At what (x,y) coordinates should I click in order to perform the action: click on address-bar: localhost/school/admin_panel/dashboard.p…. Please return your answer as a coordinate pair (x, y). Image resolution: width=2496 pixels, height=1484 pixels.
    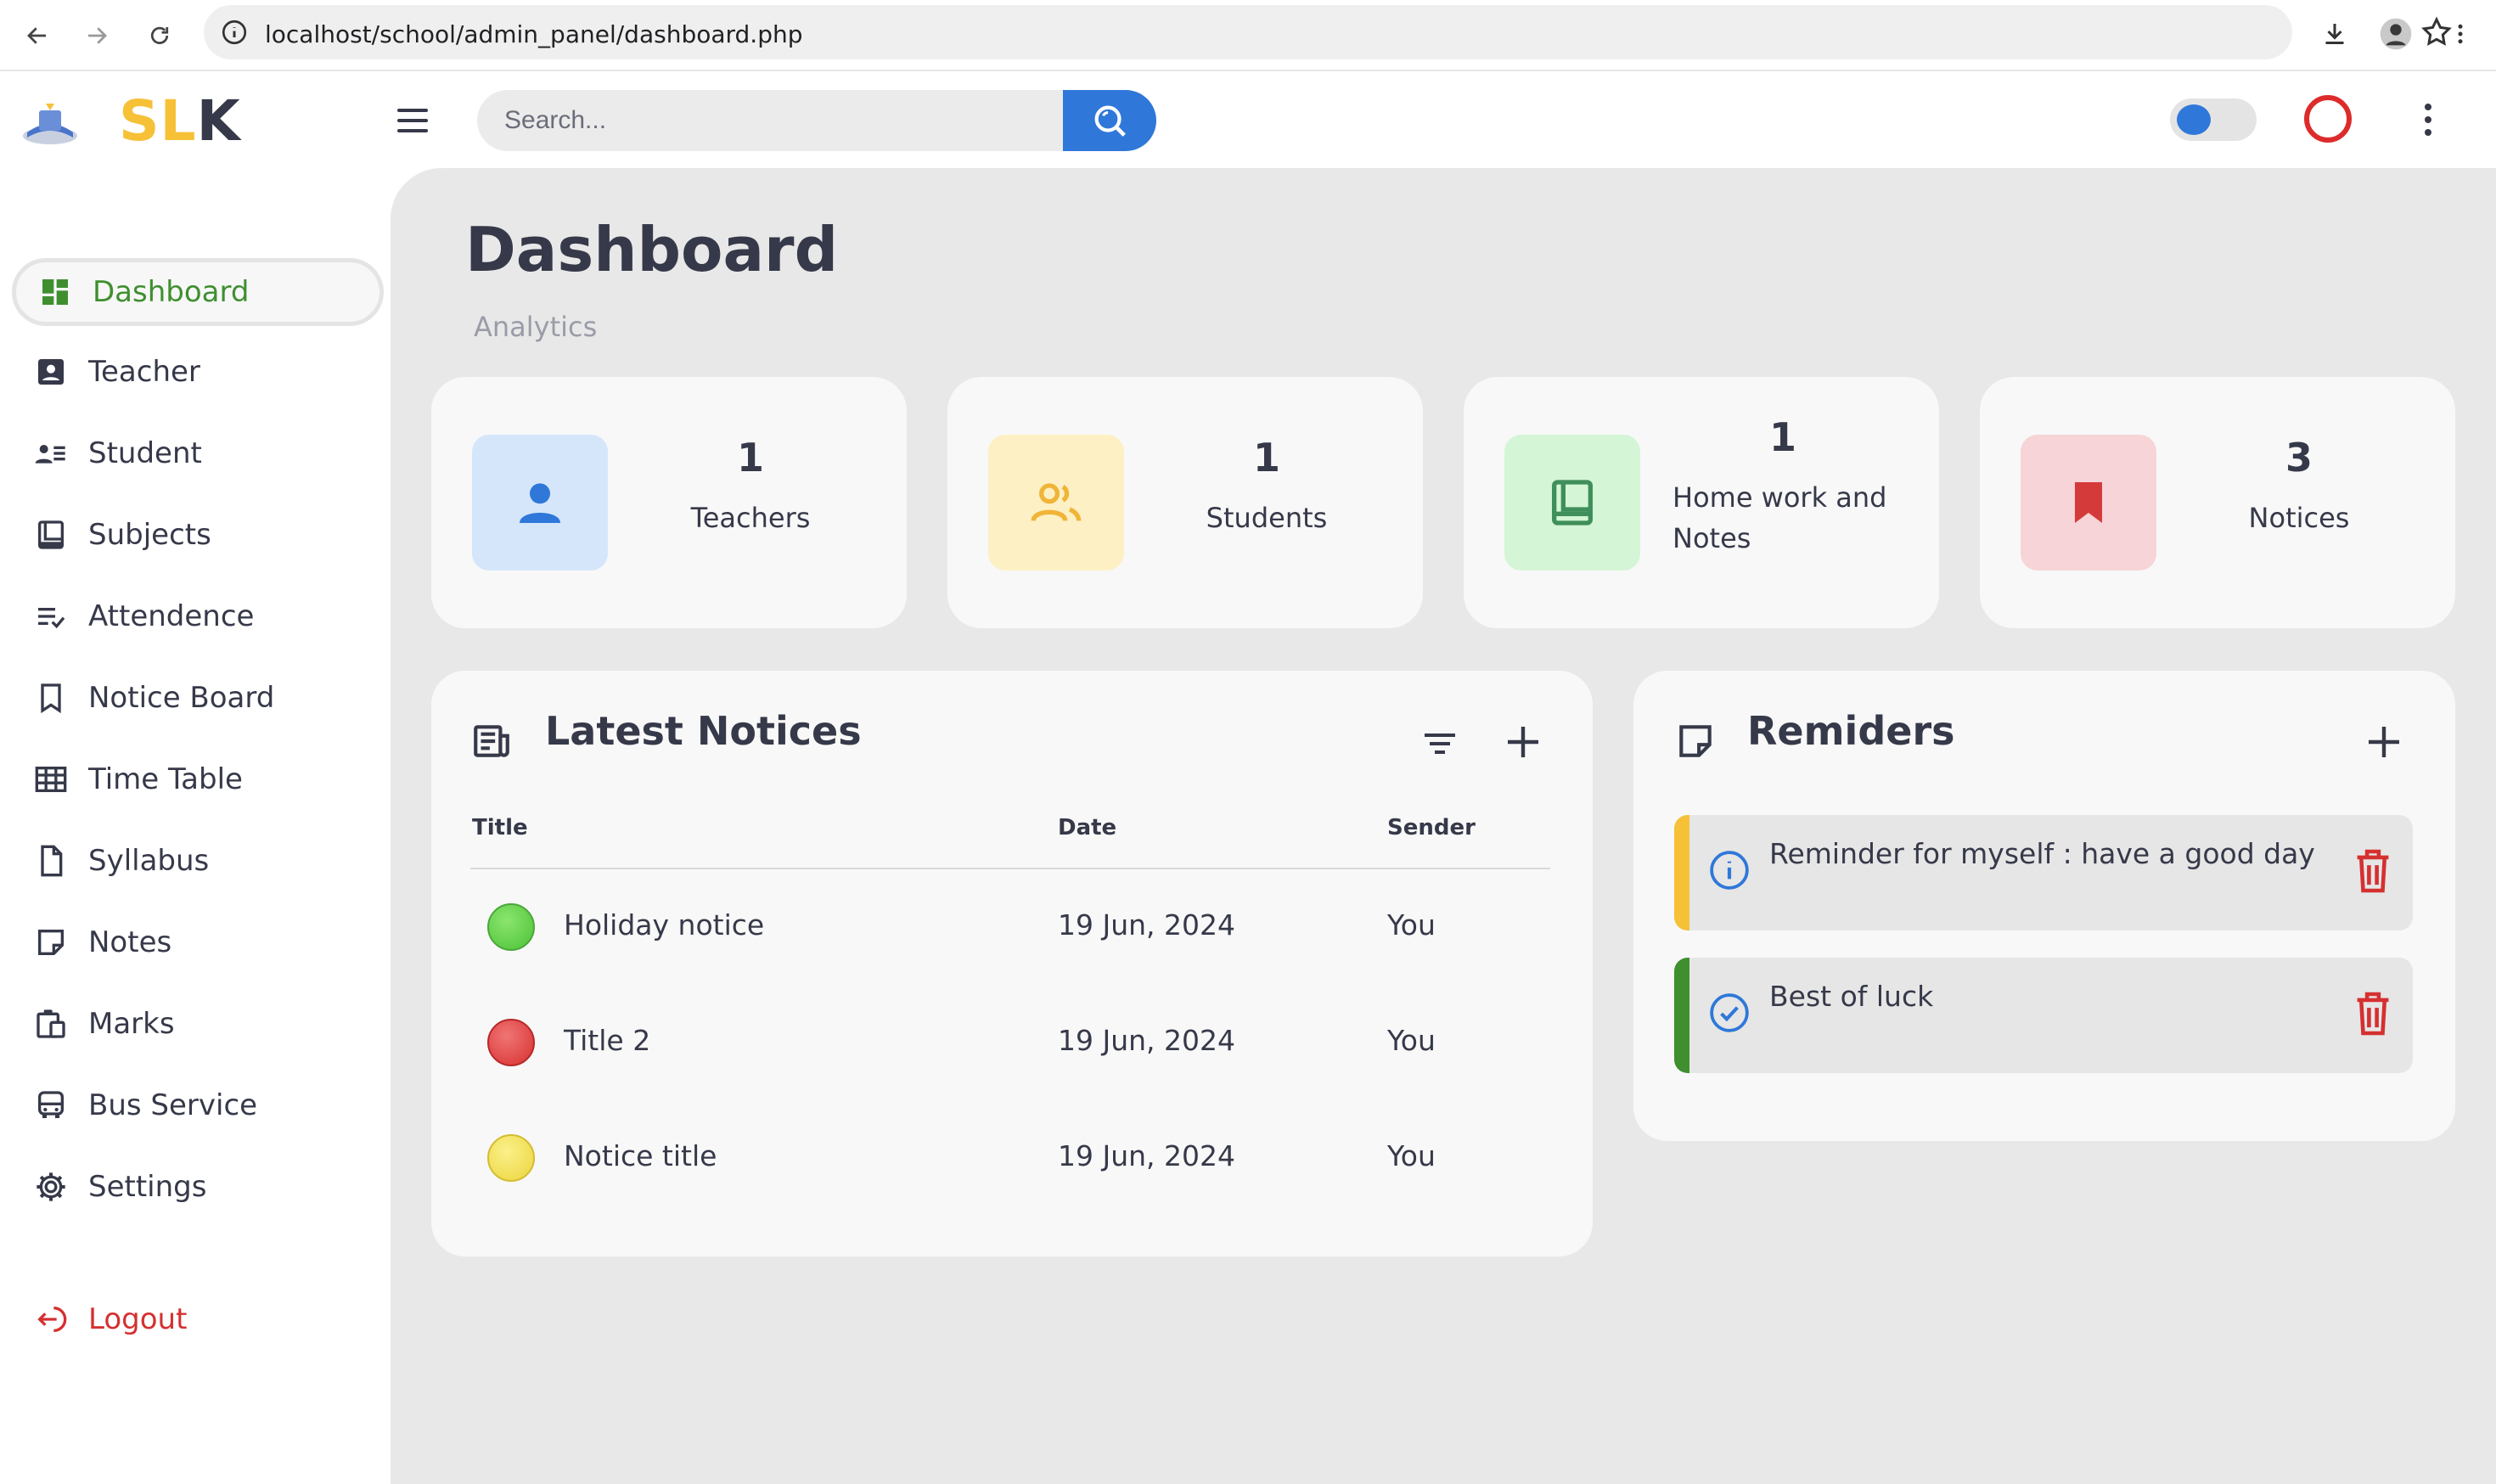
    Looking at the image, I should click on (1328, 32).